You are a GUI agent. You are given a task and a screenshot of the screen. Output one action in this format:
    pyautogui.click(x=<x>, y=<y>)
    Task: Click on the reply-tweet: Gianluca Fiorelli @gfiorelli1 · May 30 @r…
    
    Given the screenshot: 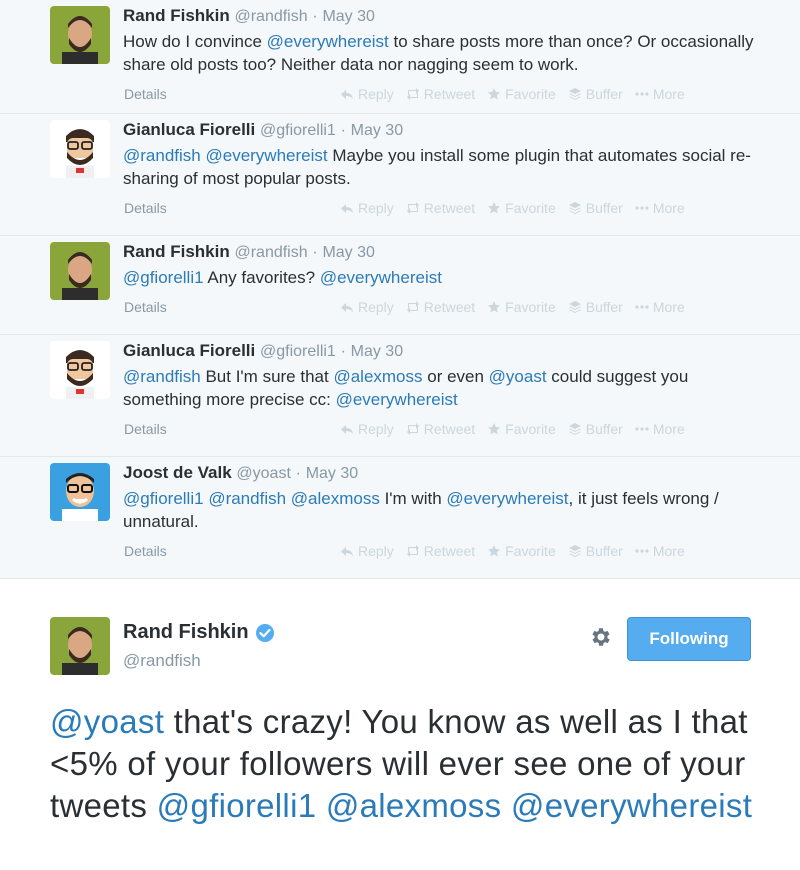 What is the action you would take?
    pyautogui.click(x=400, y=175)
    